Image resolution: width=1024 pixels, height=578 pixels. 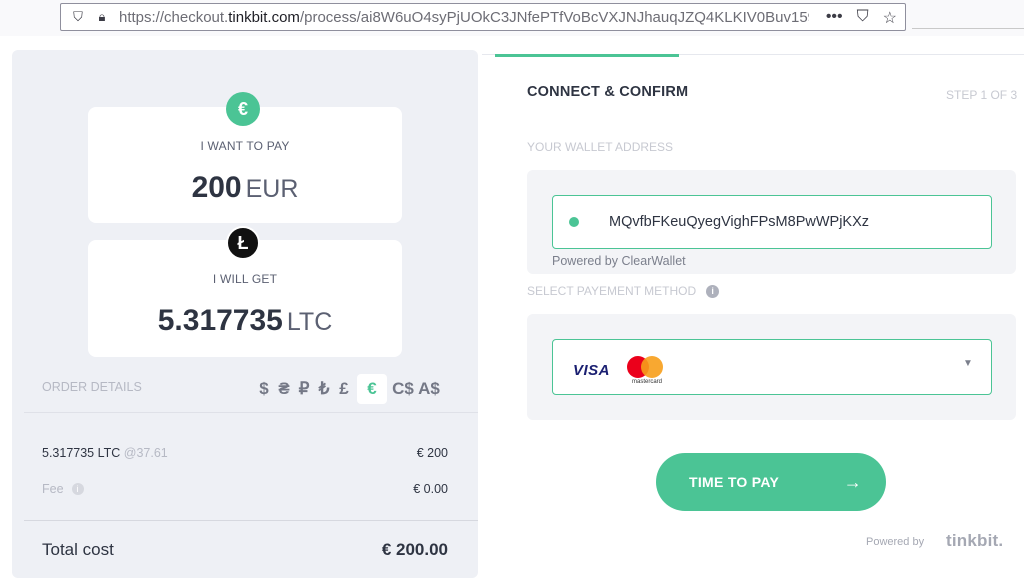 What do you see at coordinates (245, 146) in the screenshot?
I see `pay-label: I WANT TO PAY` at bounding box center [245, 146].